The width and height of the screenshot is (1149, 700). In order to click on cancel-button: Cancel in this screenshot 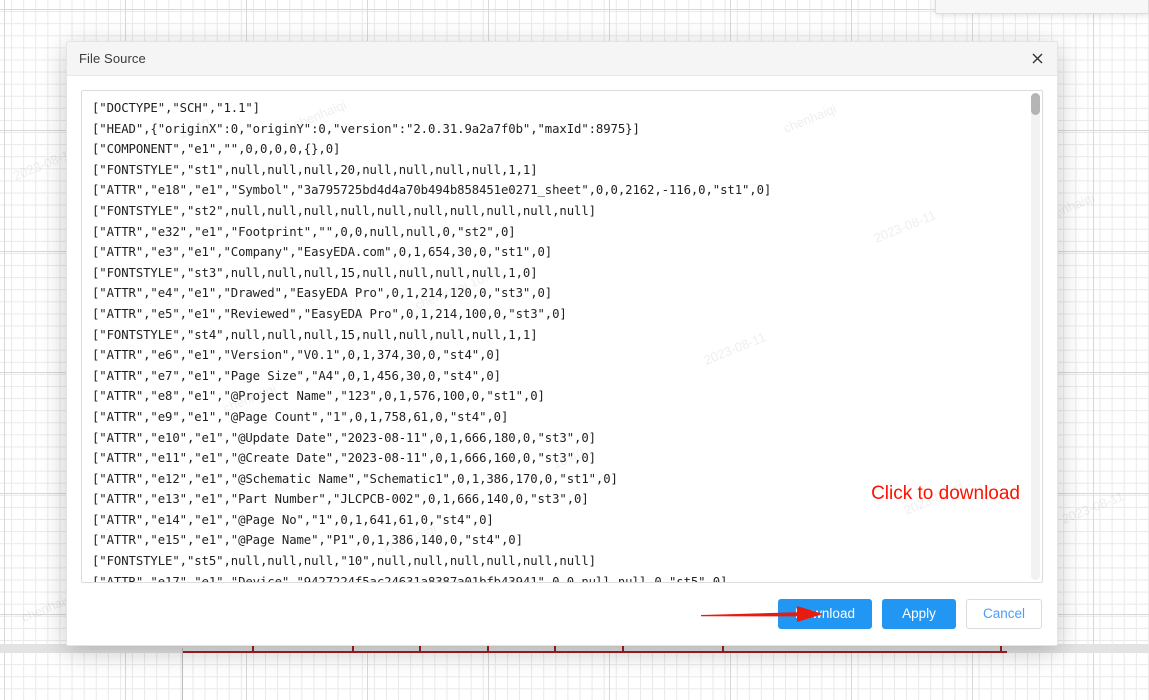, I will do `click(1003, 614)`.